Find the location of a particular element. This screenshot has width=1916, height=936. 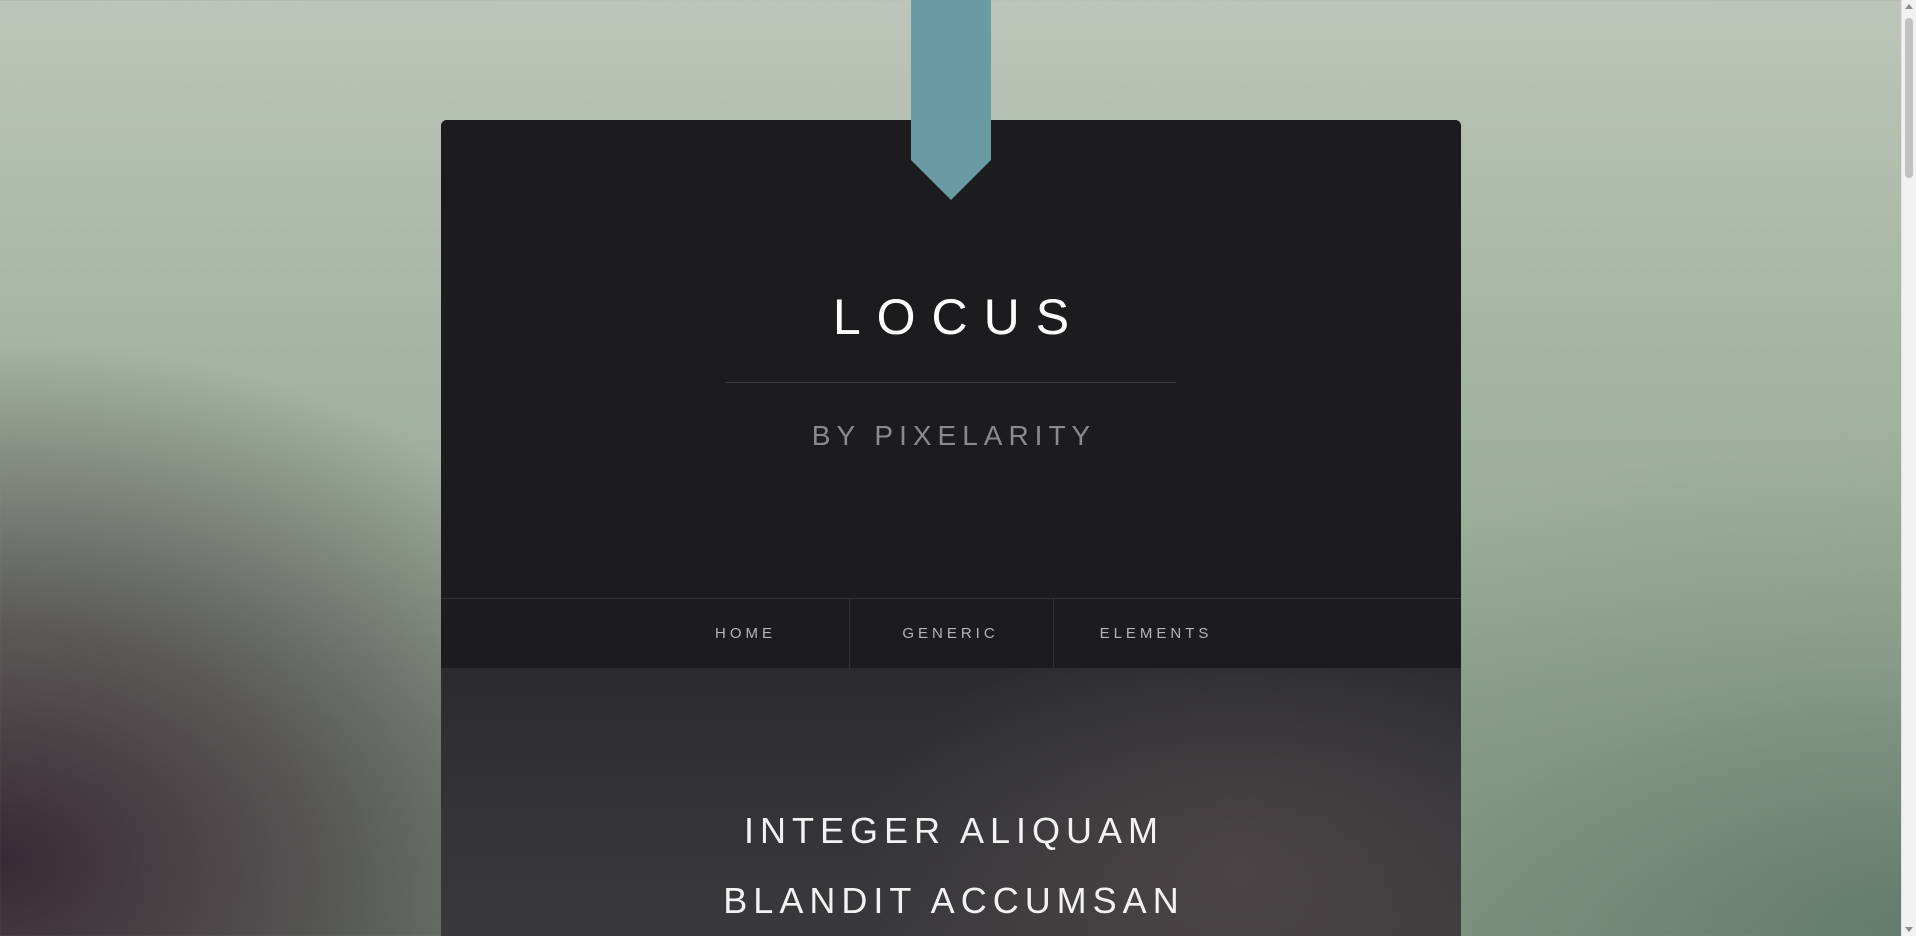

scrollbar-thumb is located at coordinates (1909, 98).